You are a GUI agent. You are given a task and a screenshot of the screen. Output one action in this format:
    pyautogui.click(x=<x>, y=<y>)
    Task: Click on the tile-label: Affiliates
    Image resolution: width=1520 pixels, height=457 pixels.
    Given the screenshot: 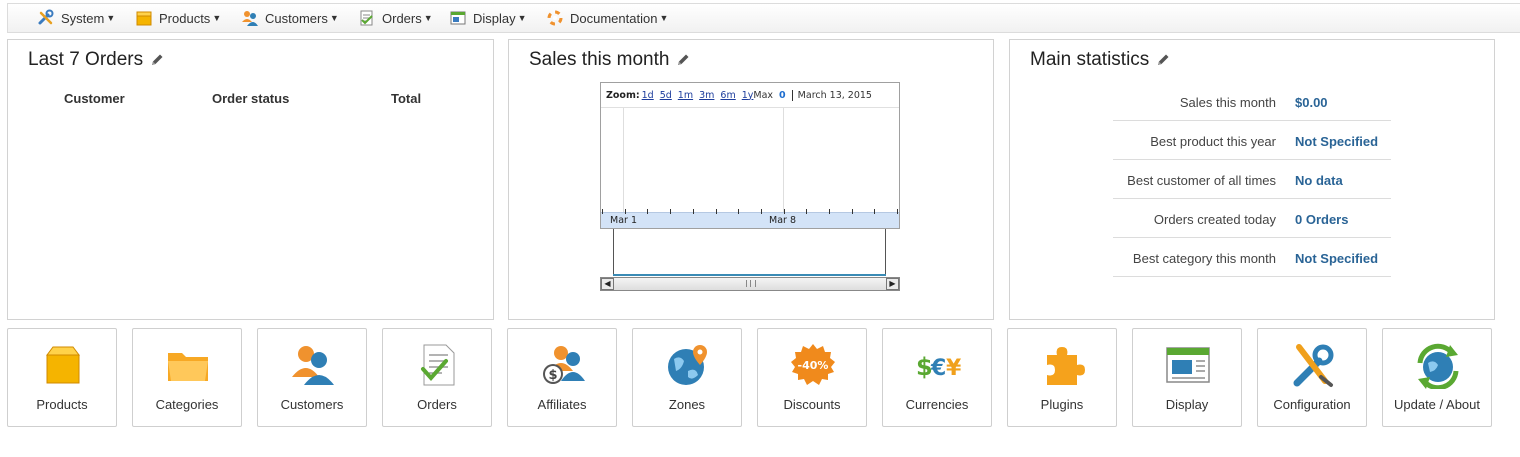 What is the action you would take?
    pyautogui.click(x=562, y=404)
    